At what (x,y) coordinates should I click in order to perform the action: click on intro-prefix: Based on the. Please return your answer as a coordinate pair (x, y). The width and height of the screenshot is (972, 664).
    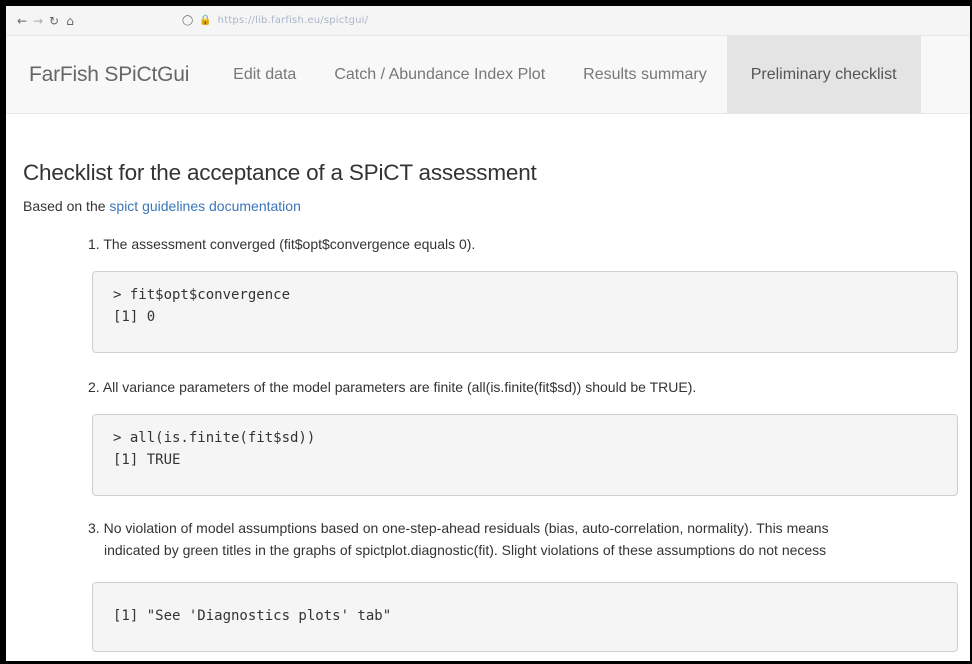
    Looking at the image, I should click on (64, 206).